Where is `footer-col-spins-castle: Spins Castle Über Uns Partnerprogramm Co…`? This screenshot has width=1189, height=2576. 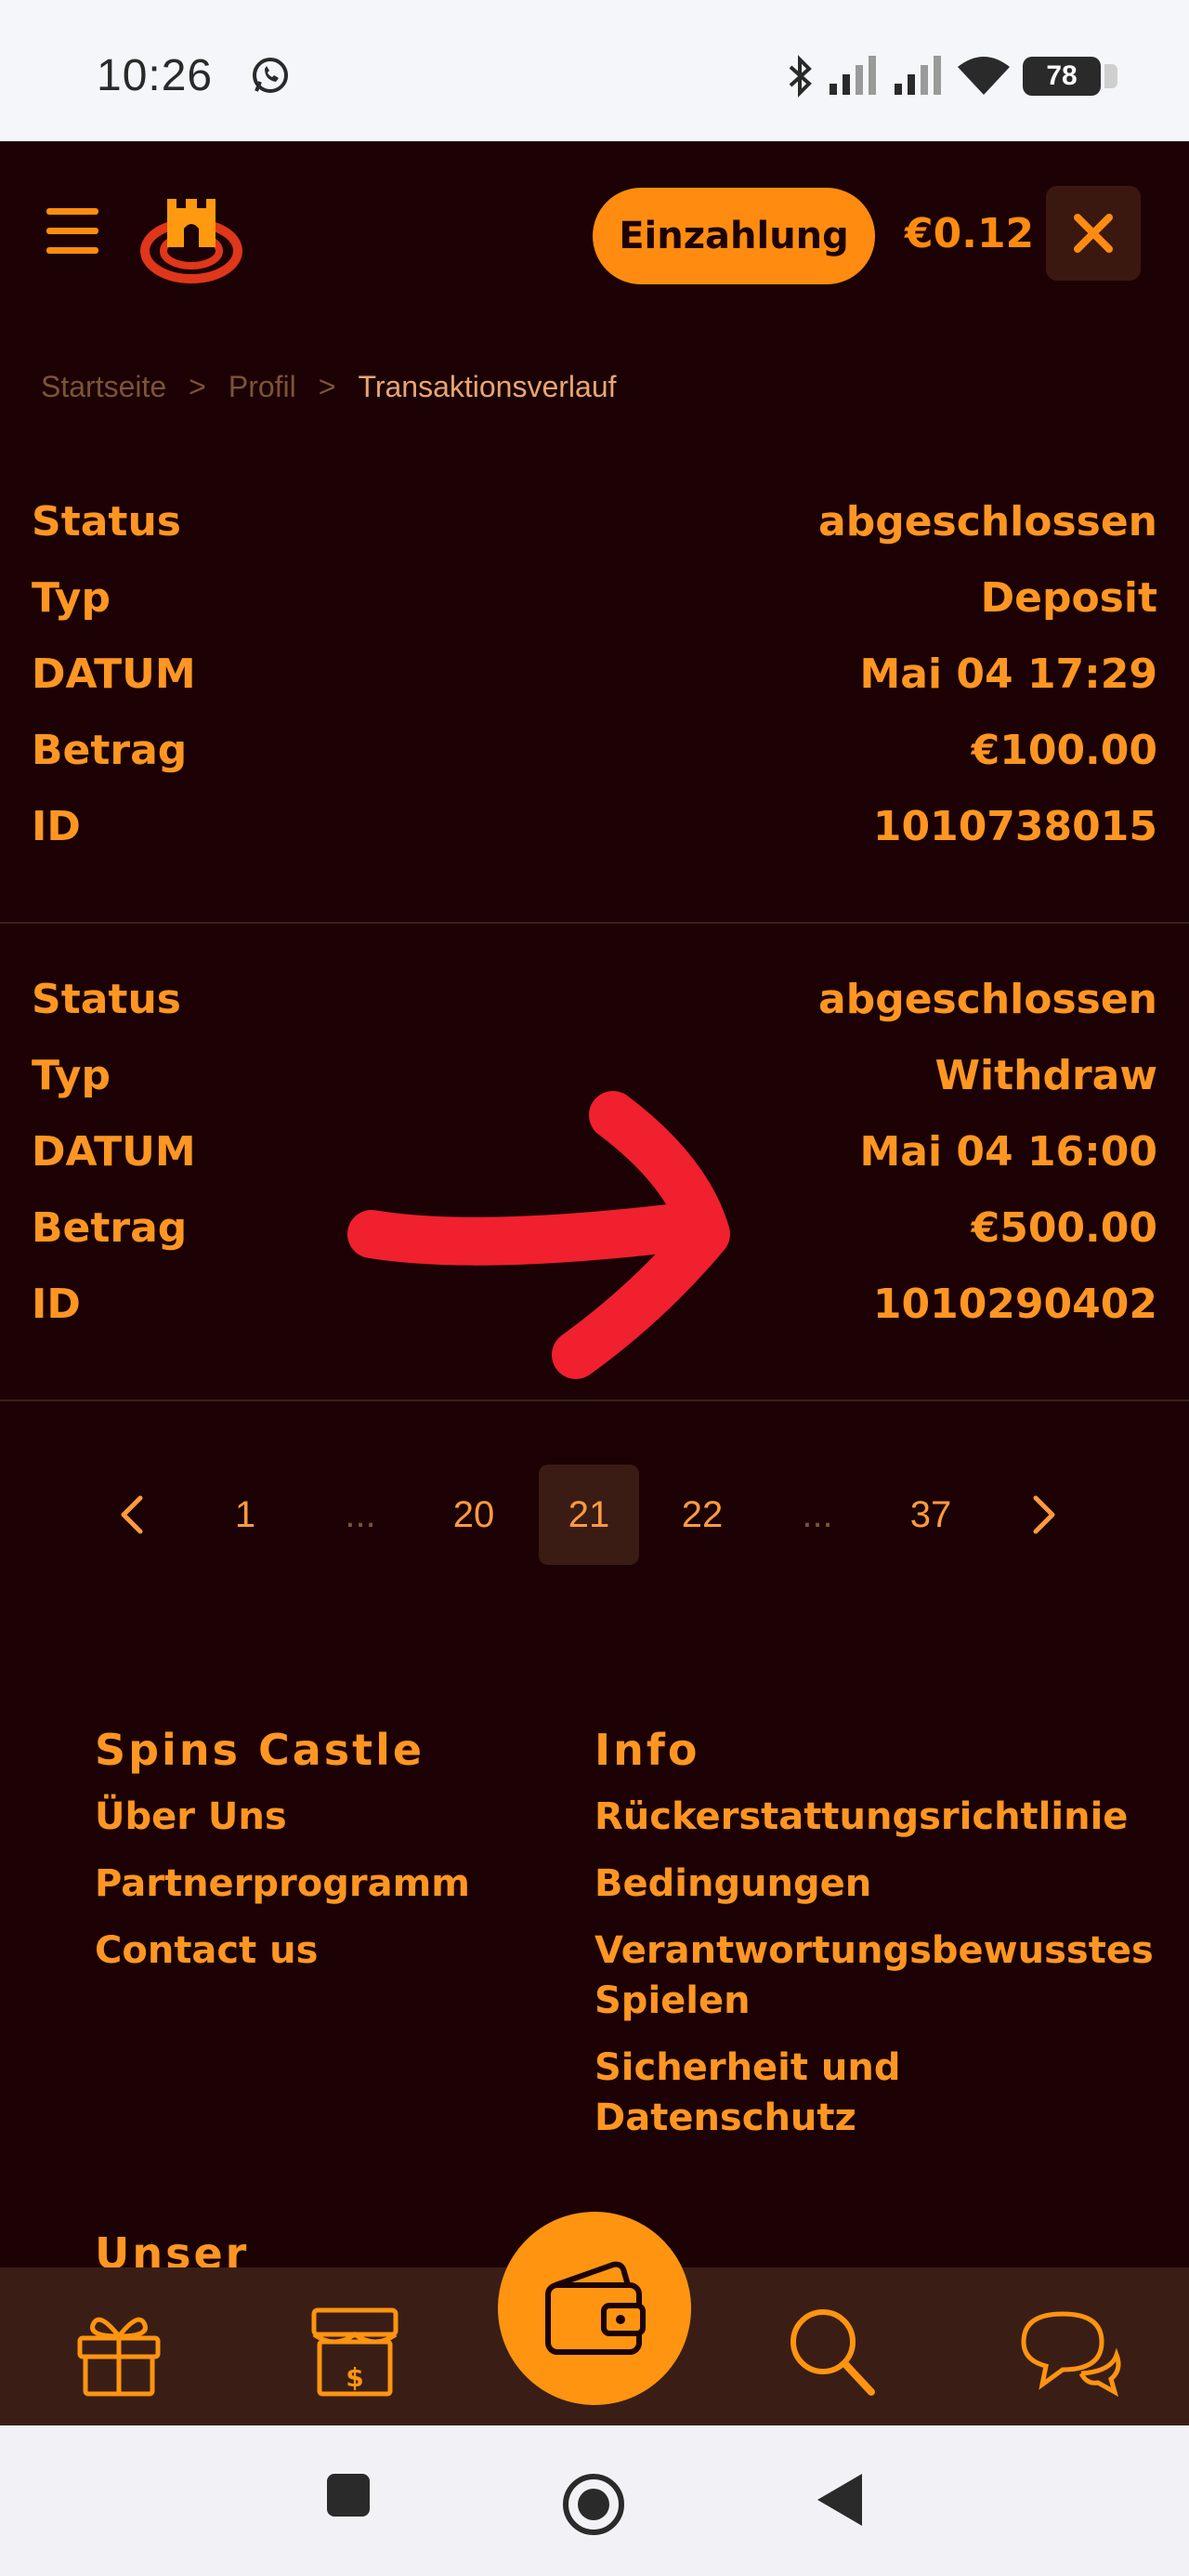 footer-col-spins-castle: Spins Castle Über Uns Partnerprogramm Co… is located at coordinates (318, 1858).